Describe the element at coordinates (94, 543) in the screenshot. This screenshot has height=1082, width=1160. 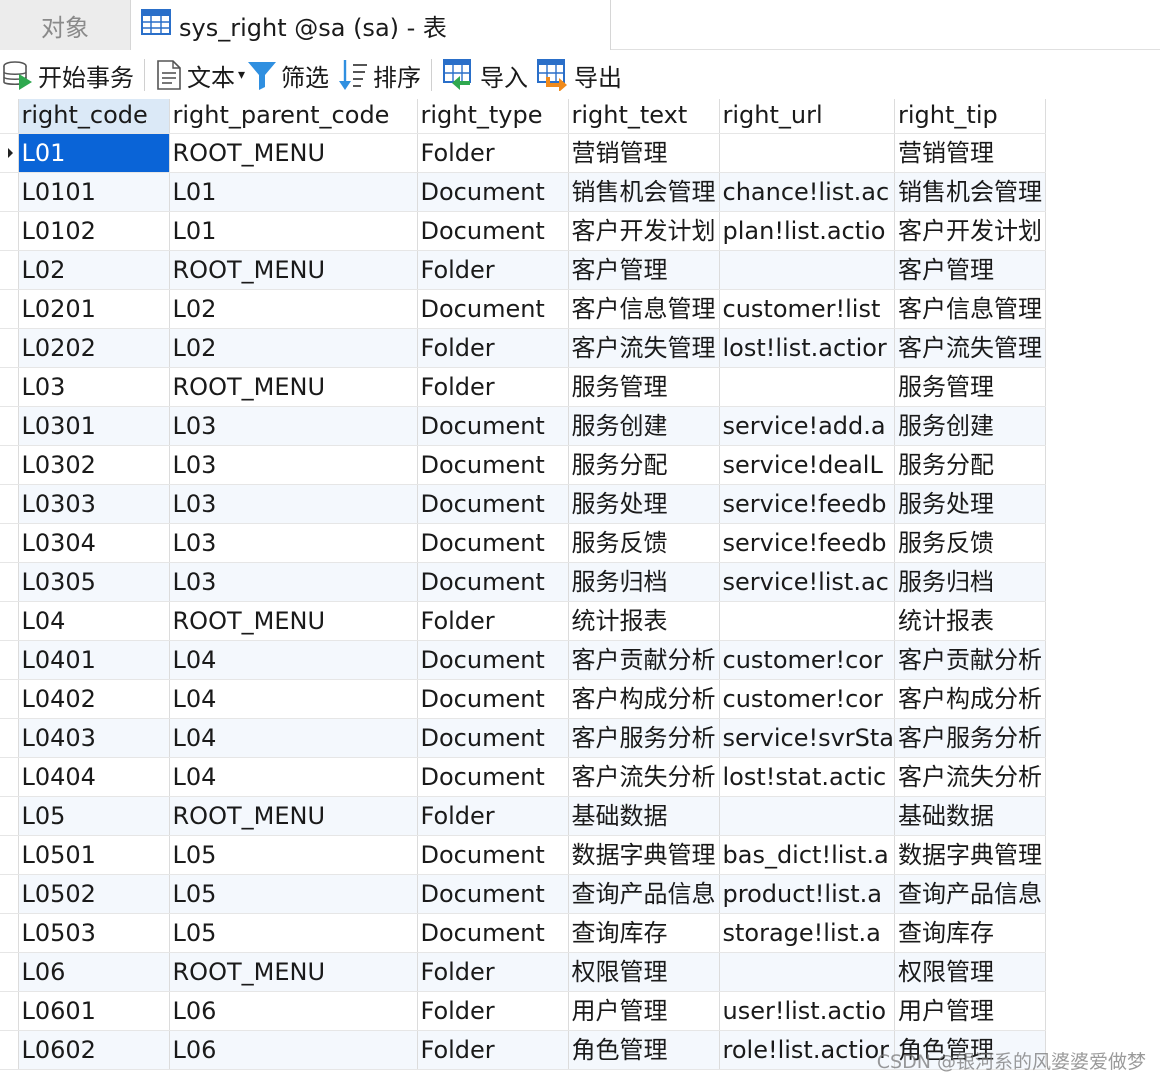
I see `cell-right-code: L0304` at that location.